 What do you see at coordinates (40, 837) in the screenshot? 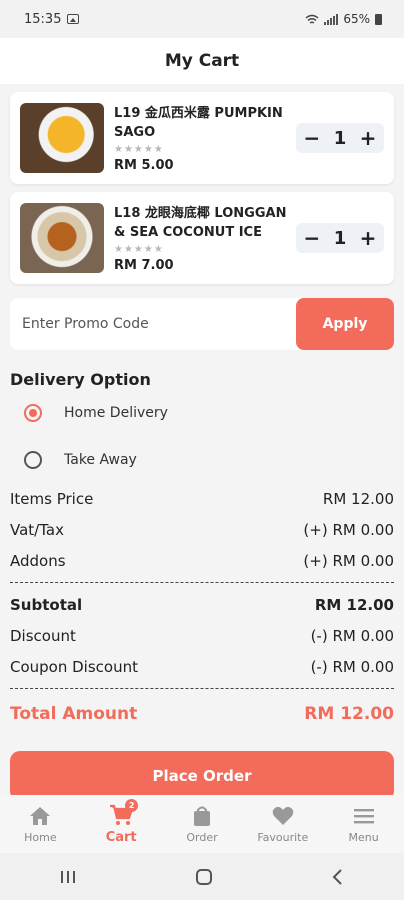
I see `nav-label: Home` at bounding box center [40, 837].